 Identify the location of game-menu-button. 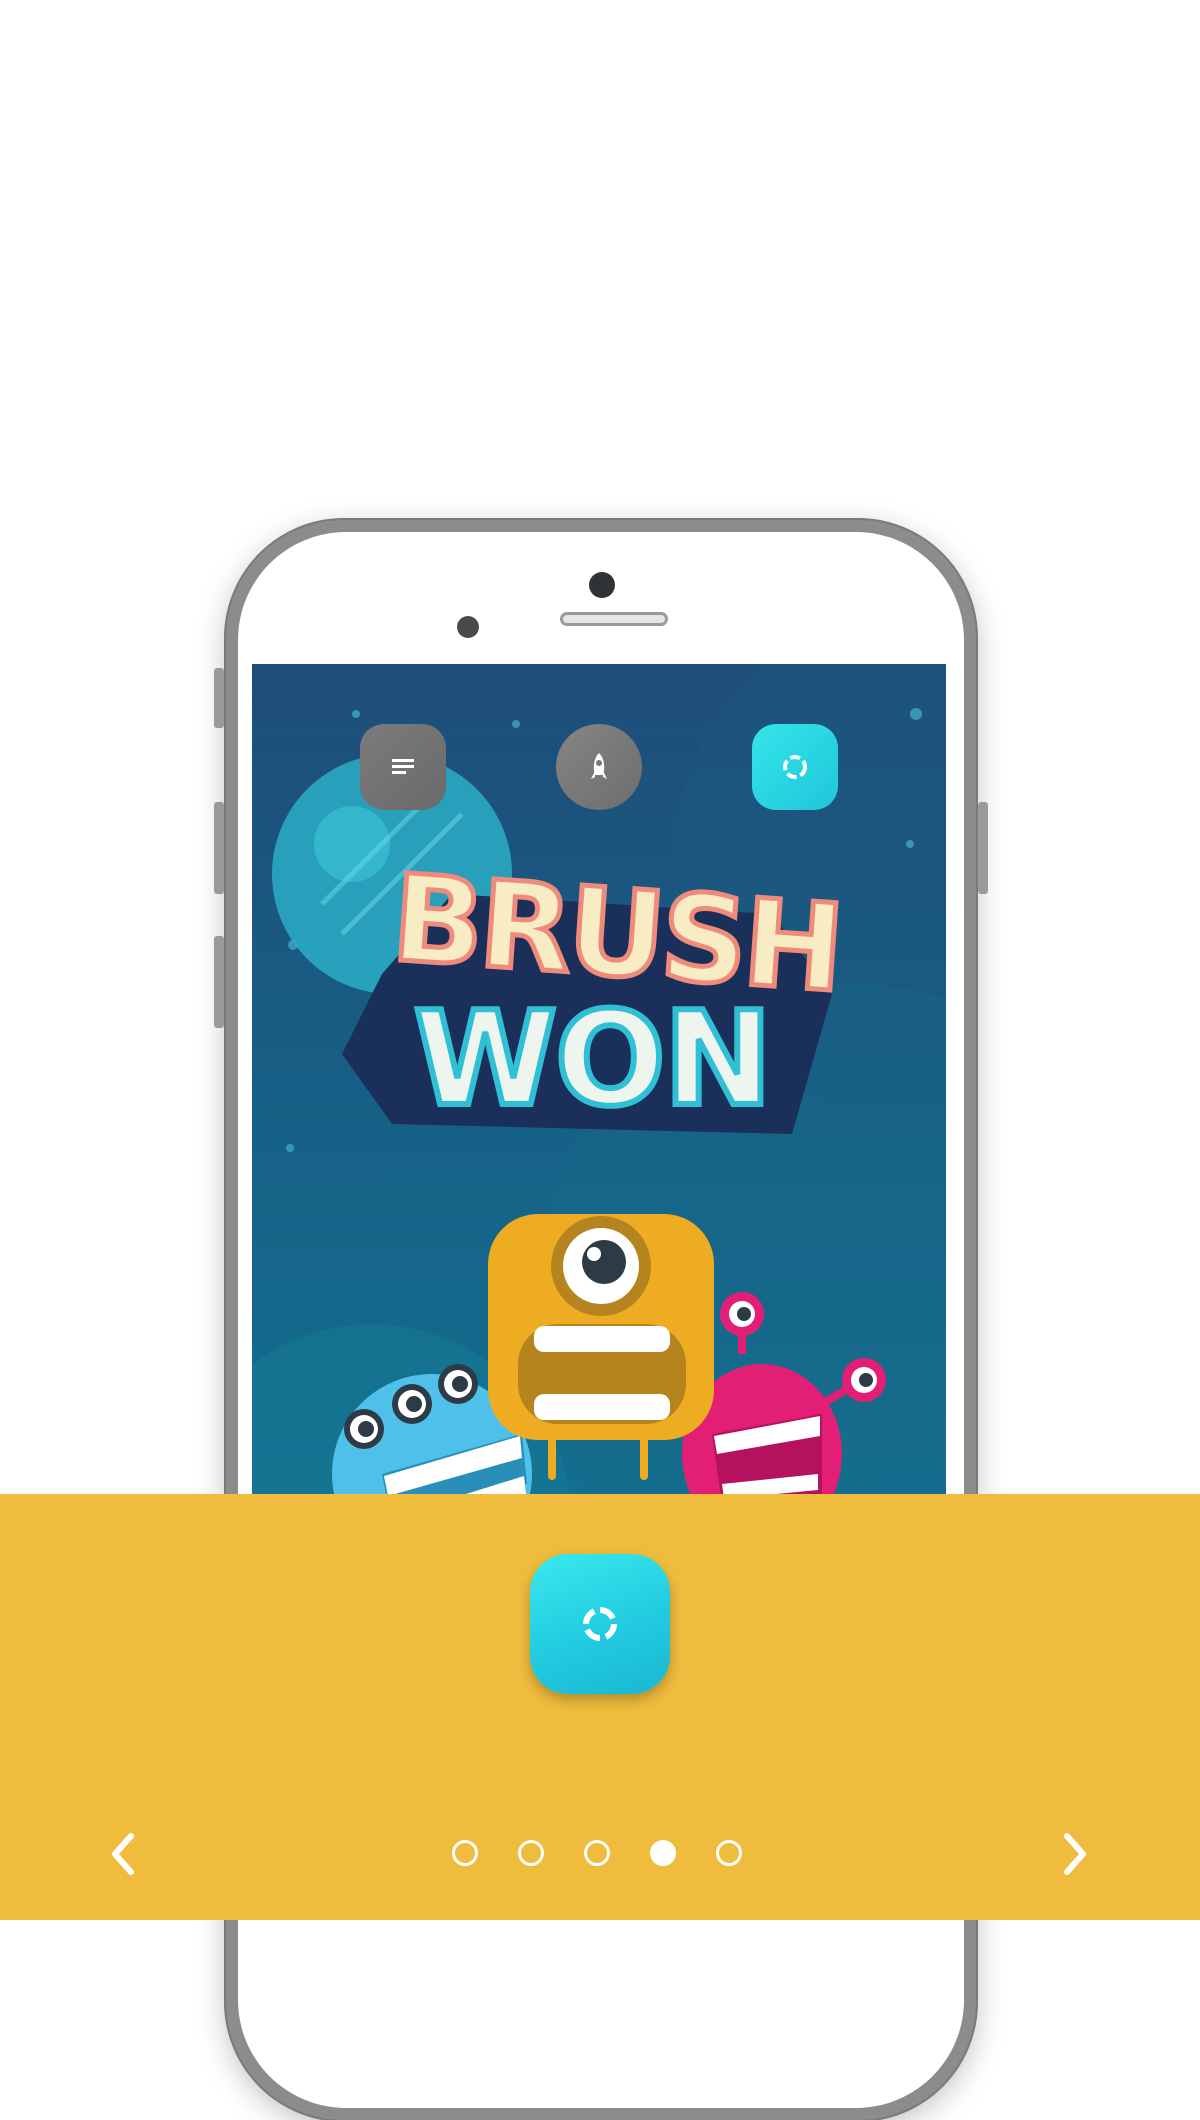
(403, 767).